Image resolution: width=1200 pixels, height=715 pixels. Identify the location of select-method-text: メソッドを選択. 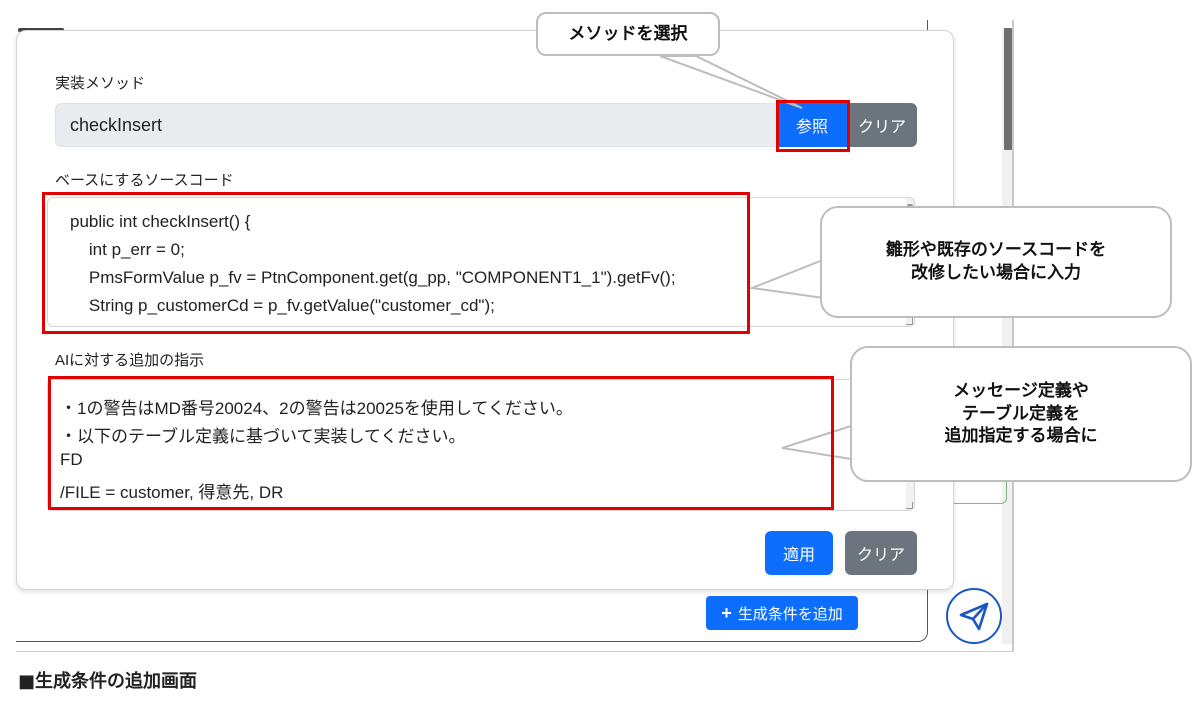
(628, 33).